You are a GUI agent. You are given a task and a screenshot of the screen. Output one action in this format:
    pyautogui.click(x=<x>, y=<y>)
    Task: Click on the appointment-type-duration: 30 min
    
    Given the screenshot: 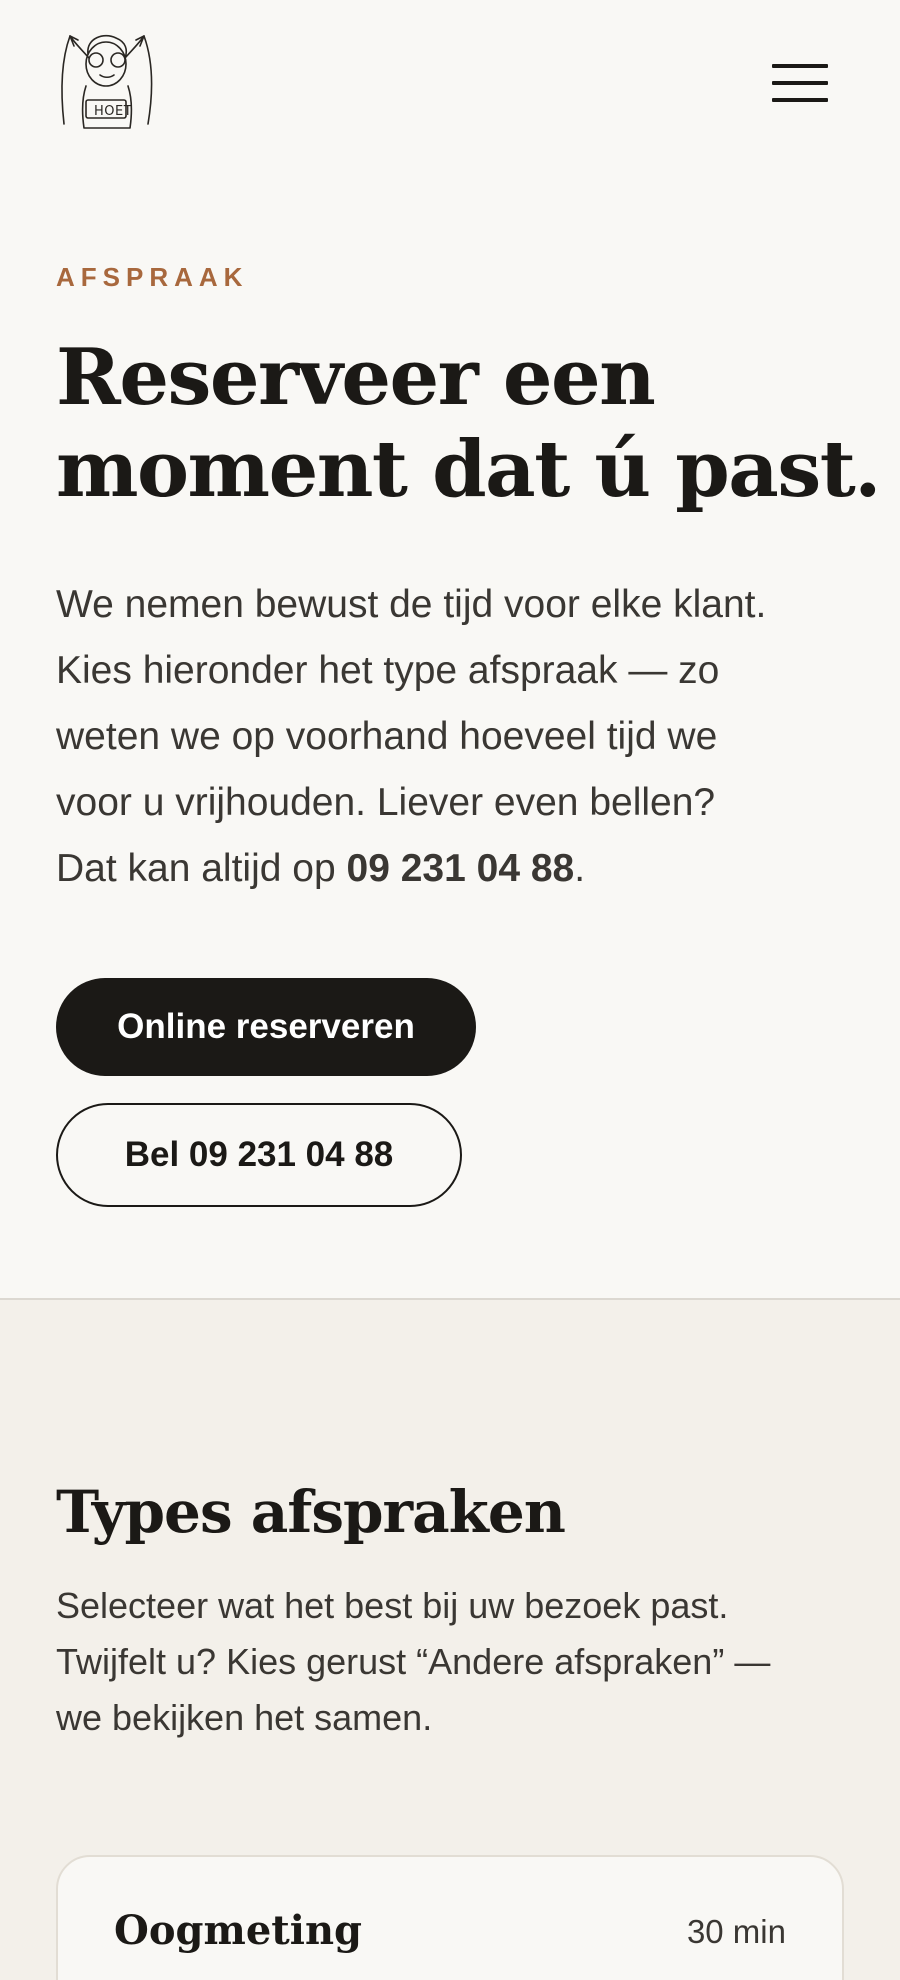 What is the action you would take?
    pyautogui.click(x=736, y=1931)
    